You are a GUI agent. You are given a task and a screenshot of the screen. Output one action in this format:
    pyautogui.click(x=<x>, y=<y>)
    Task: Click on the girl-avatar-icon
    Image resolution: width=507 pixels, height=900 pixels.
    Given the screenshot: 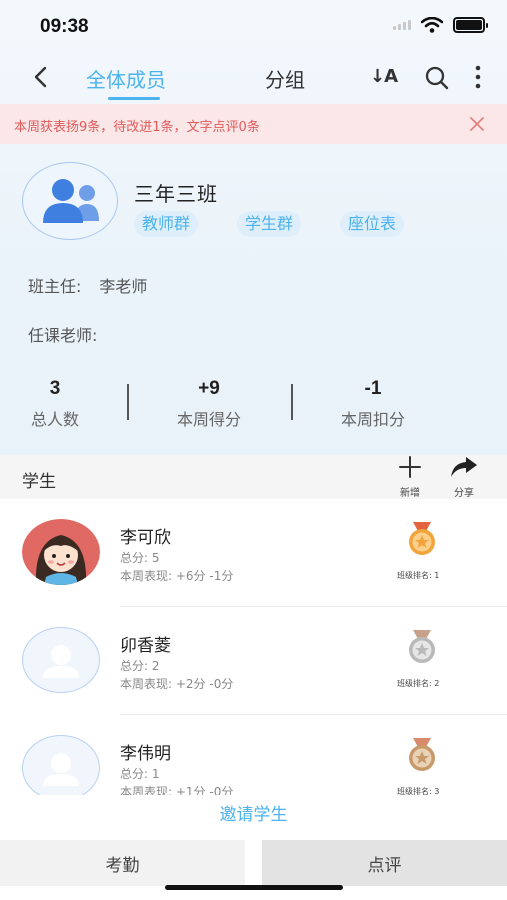 What is the action you would take?
    pyautogui.click(x=61, y=552)
    